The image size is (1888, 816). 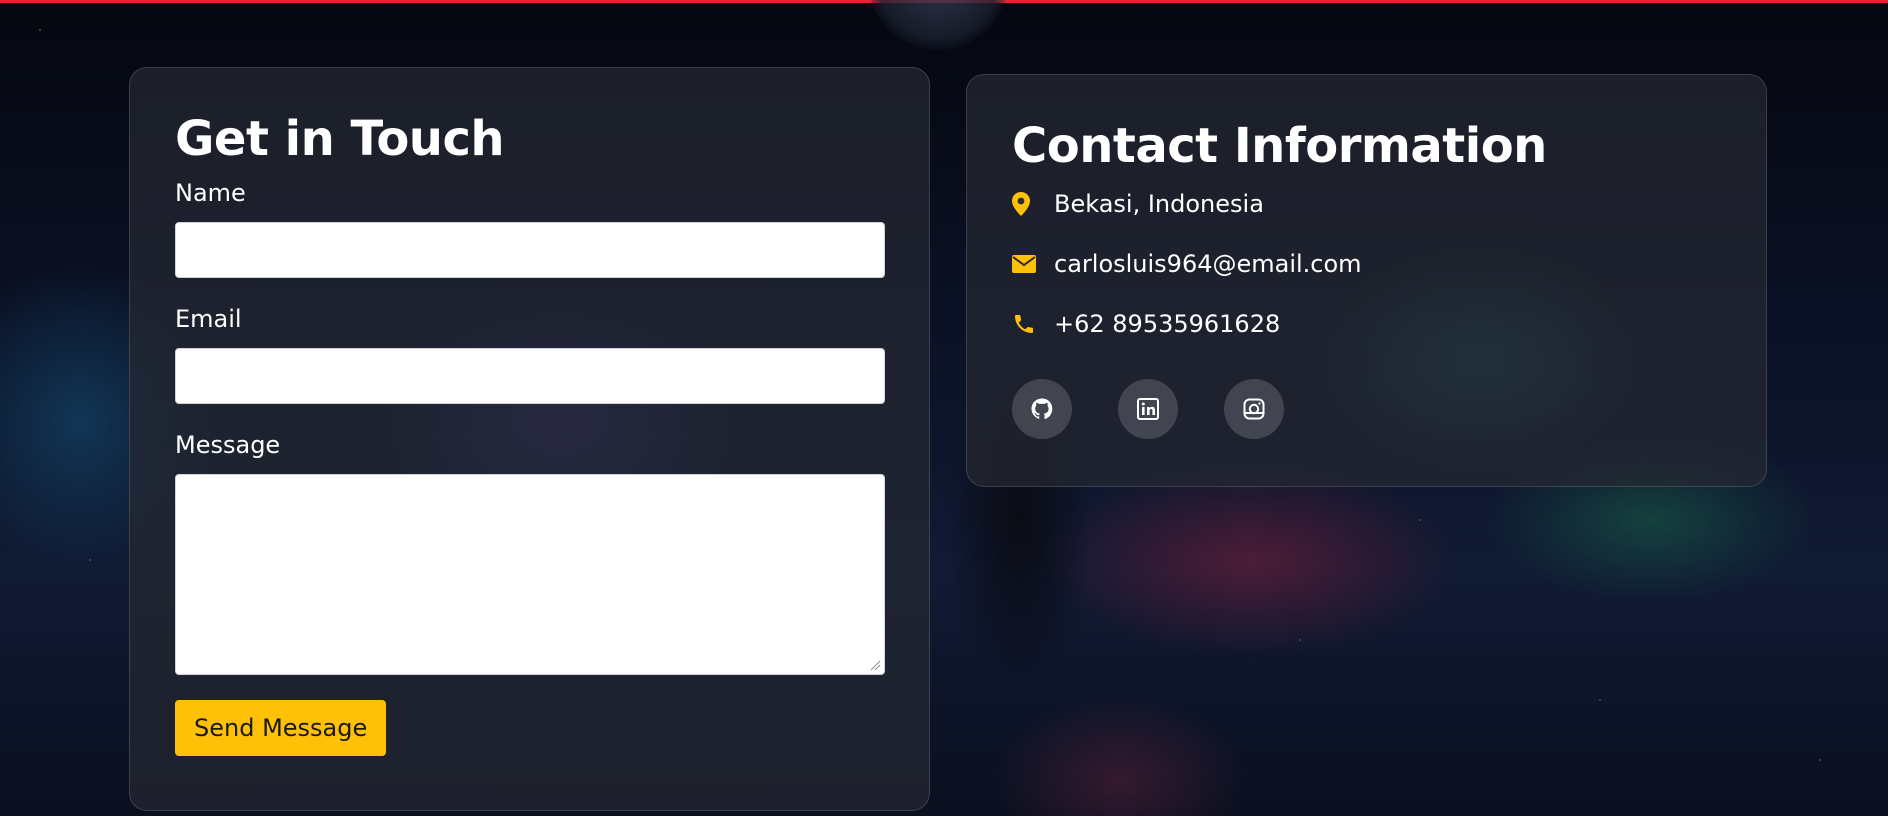 What do you see at coordinates (875, 665) in the screenshot?
I see `resize-grip-icon` at bounding box center [875, 665].